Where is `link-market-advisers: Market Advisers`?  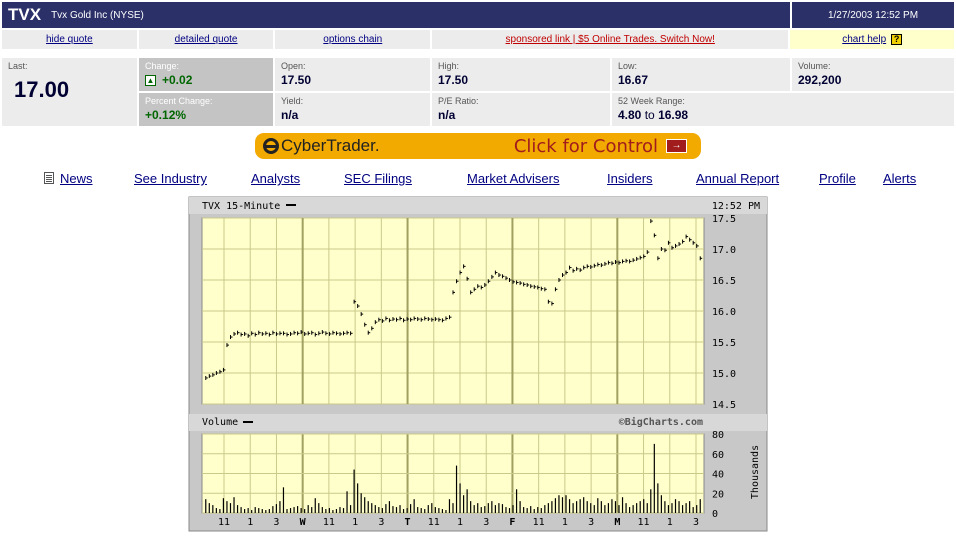
link-market-advisers: Market Advisers is located at coordinates (513, 178).